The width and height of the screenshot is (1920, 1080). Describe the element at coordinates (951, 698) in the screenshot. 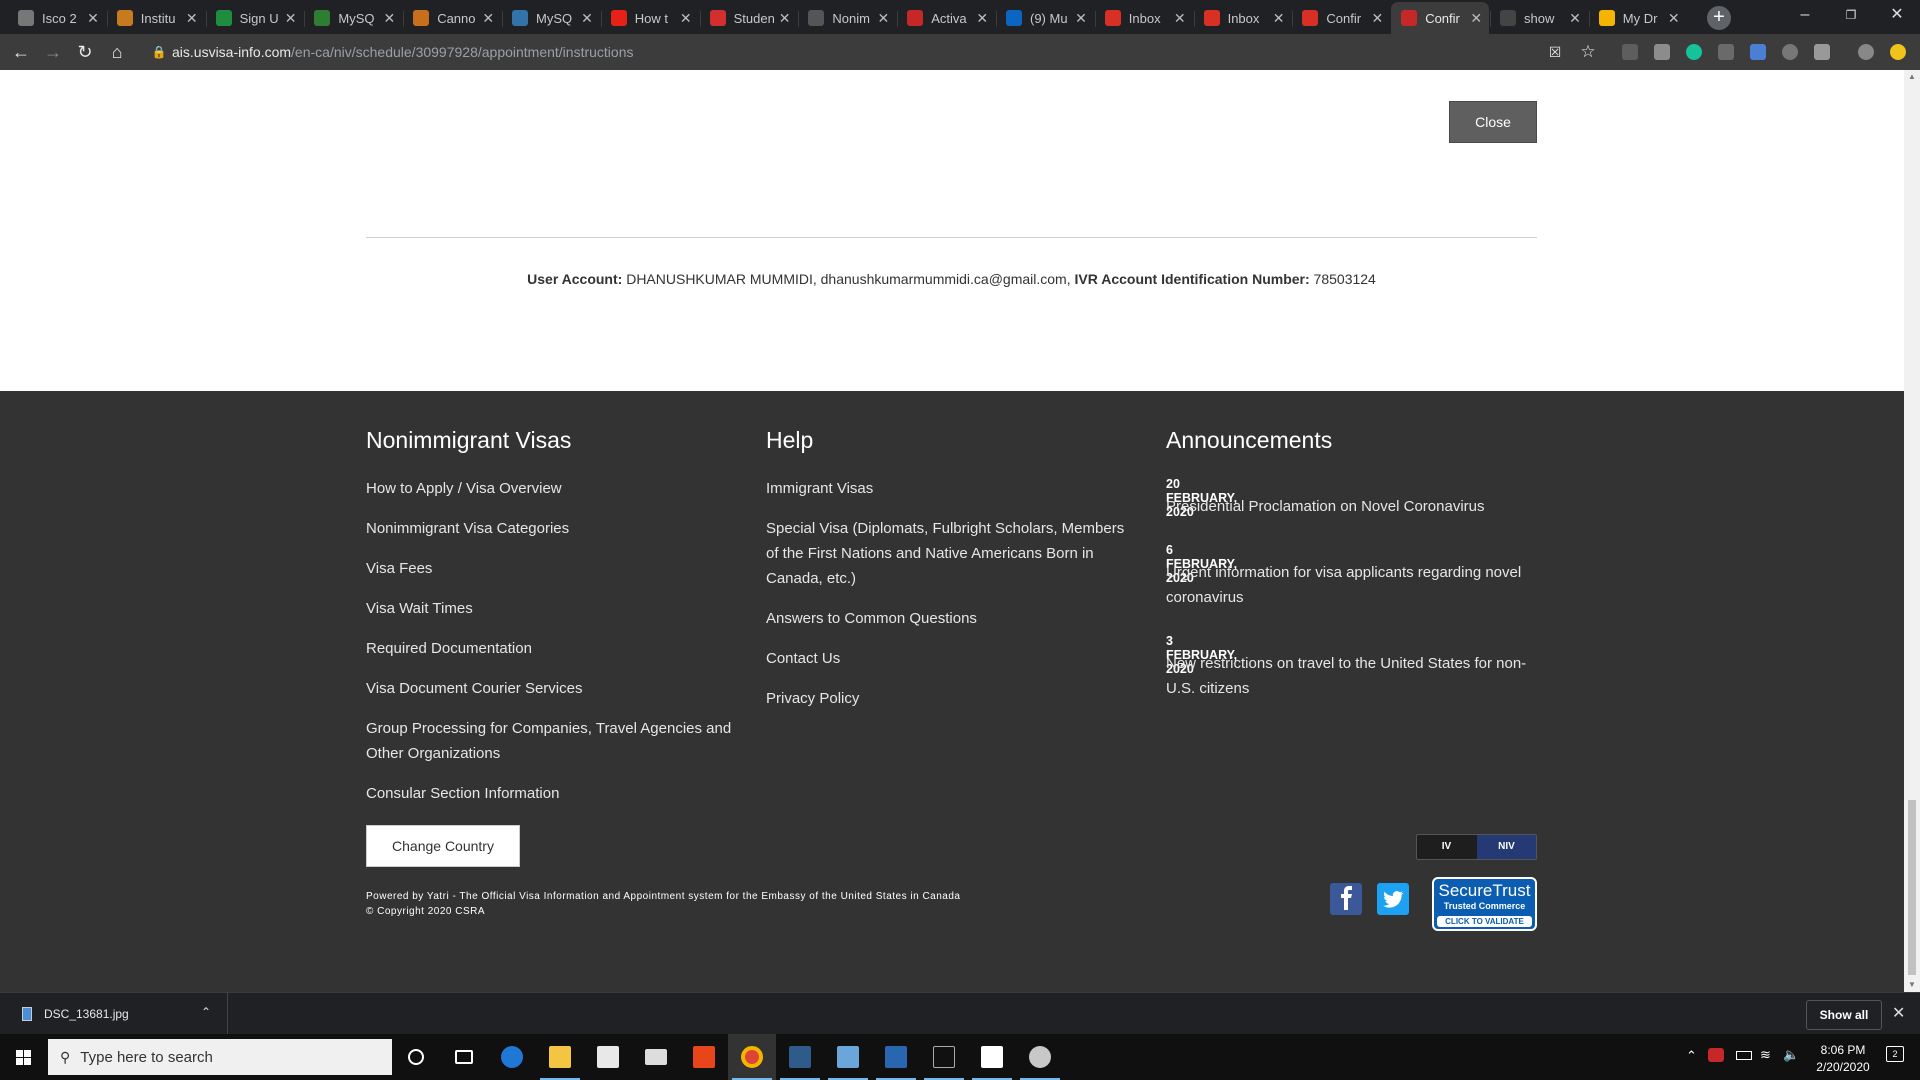

I see `footer-link-privacy-policy: Privacy Policy` at that location.